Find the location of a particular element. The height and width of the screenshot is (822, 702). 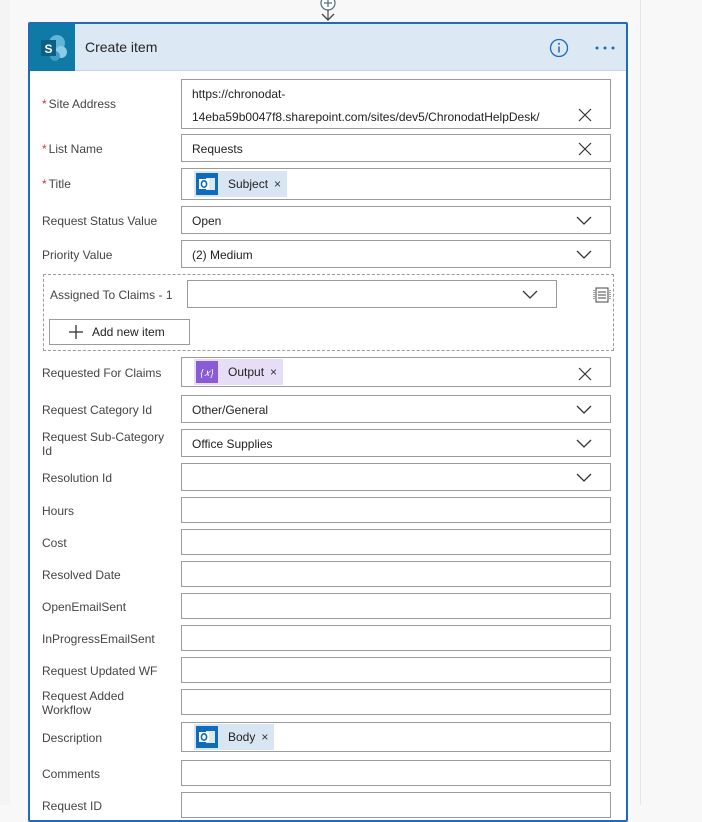

request-status-row: Request Status Value Open is located at coordinates (328, 220).